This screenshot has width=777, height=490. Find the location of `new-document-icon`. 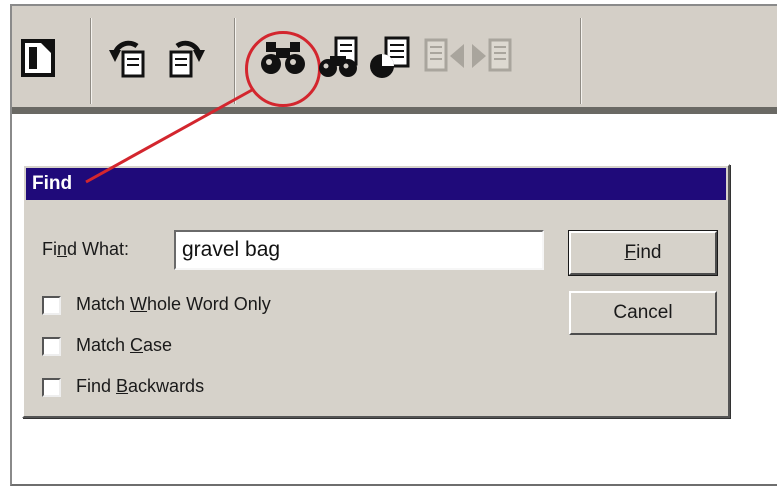

new-document-icon is located at coordinates (38, 58).